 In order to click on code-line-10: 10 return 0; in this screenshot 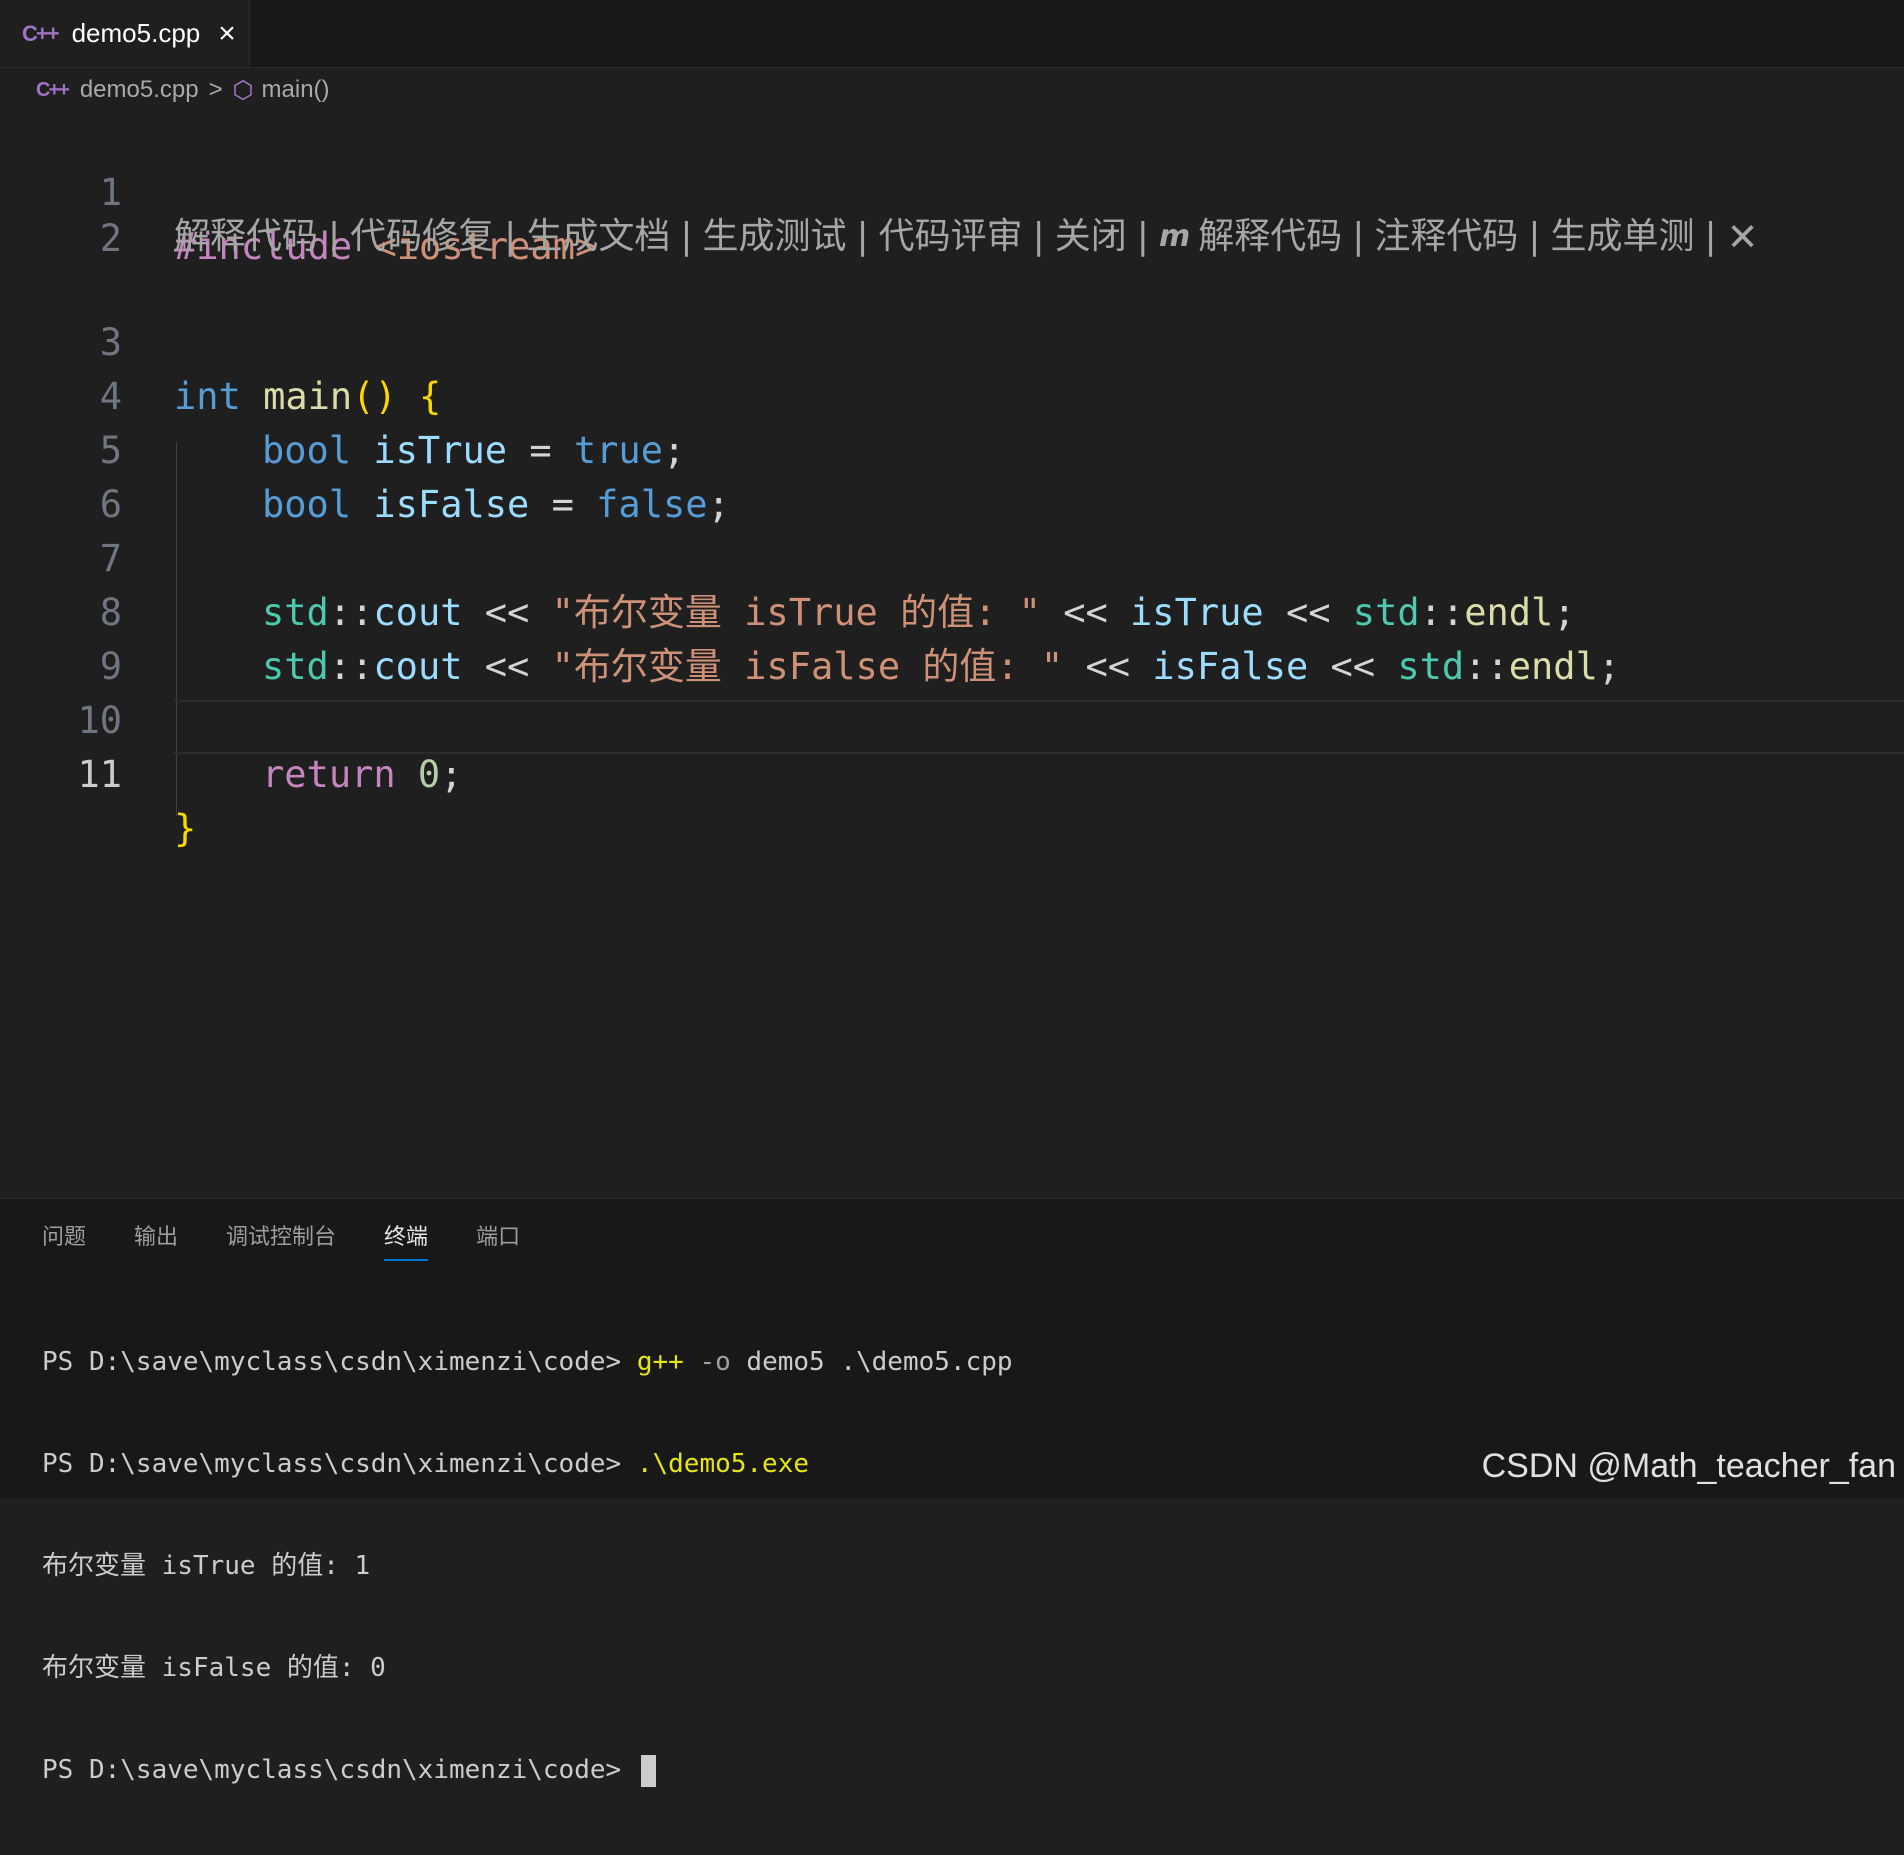, I will do `click(952, 718)`.